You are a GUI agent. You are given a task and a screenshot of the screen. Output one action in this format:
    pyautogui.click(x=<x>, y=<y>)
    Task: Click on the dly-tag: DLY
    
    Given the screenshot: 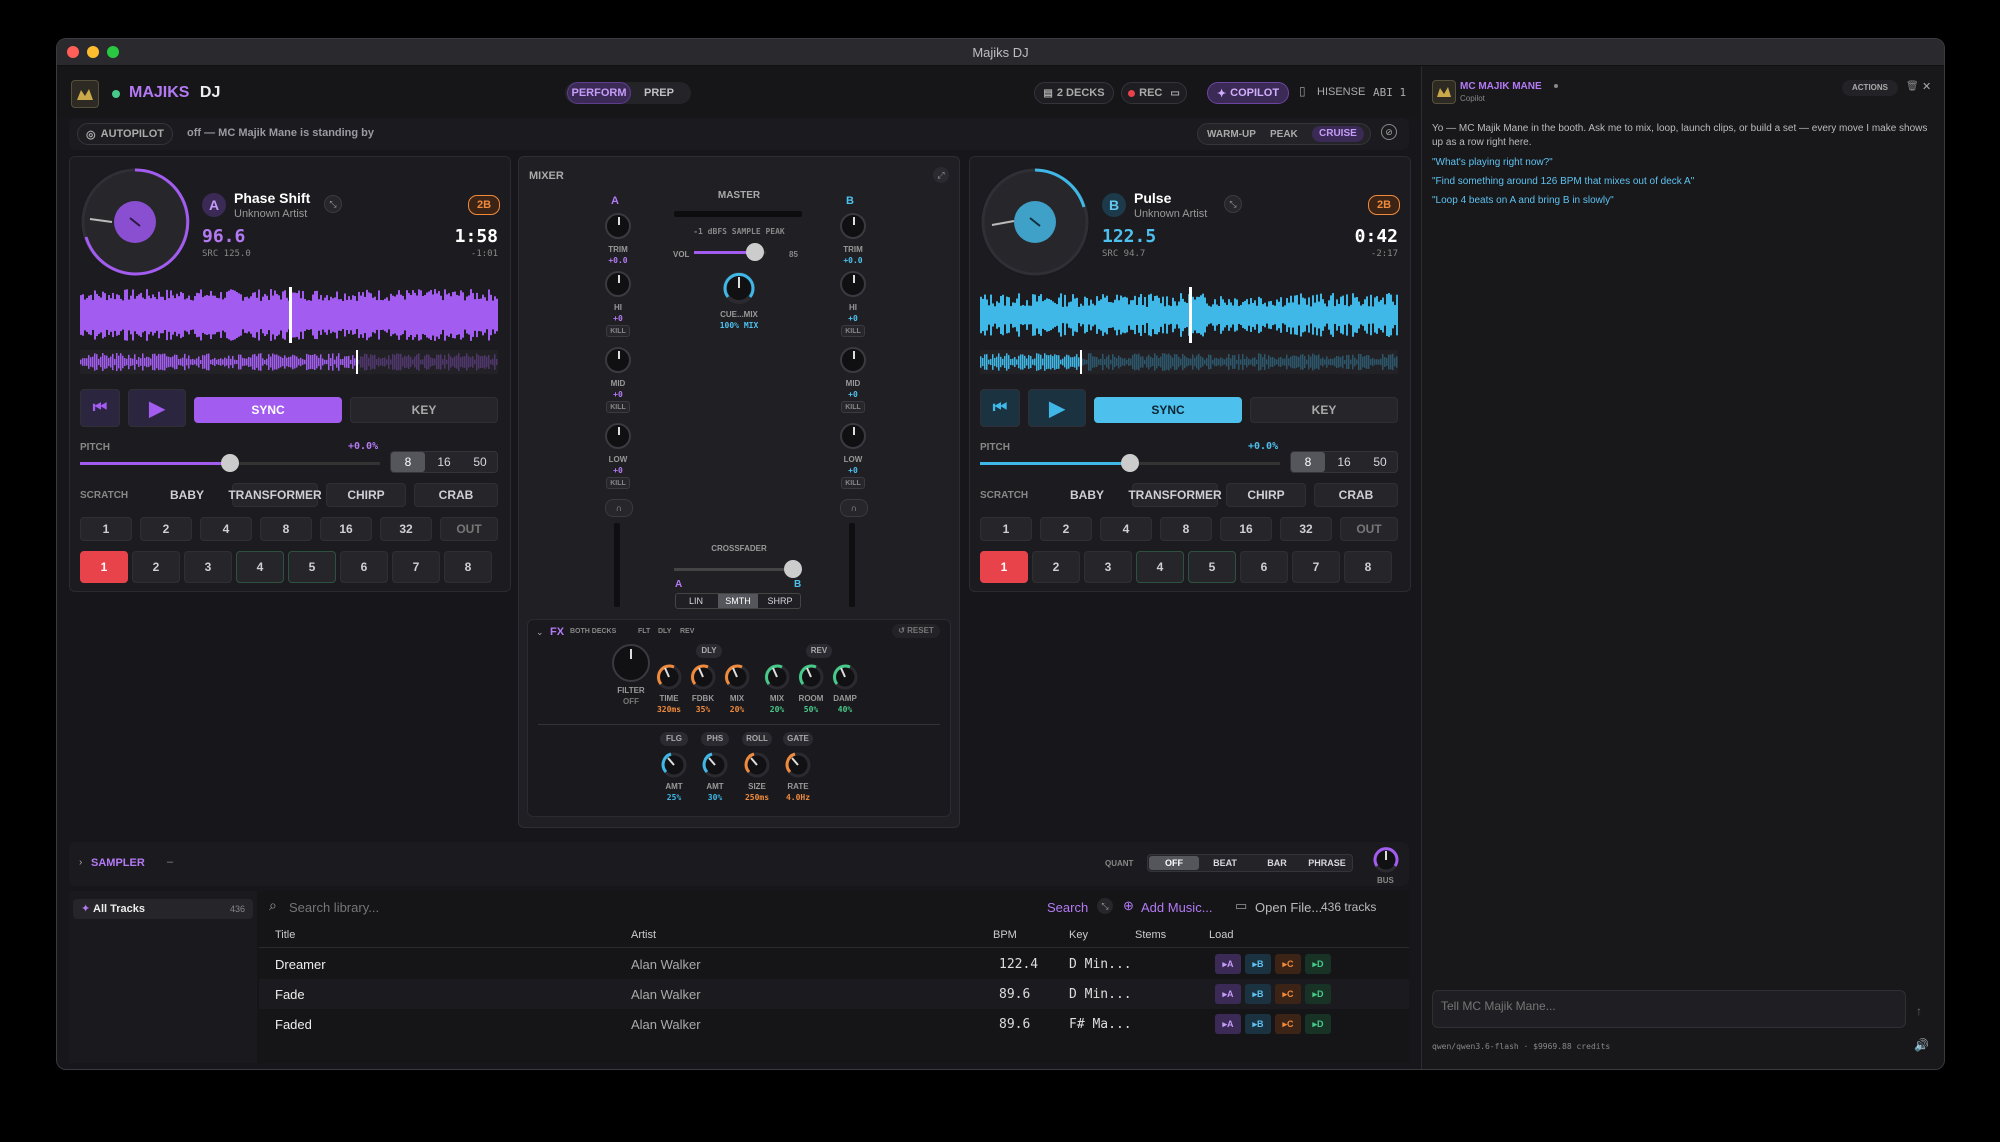 What is the action you would take?
    pyautogui.click(x=709, y=651)
    